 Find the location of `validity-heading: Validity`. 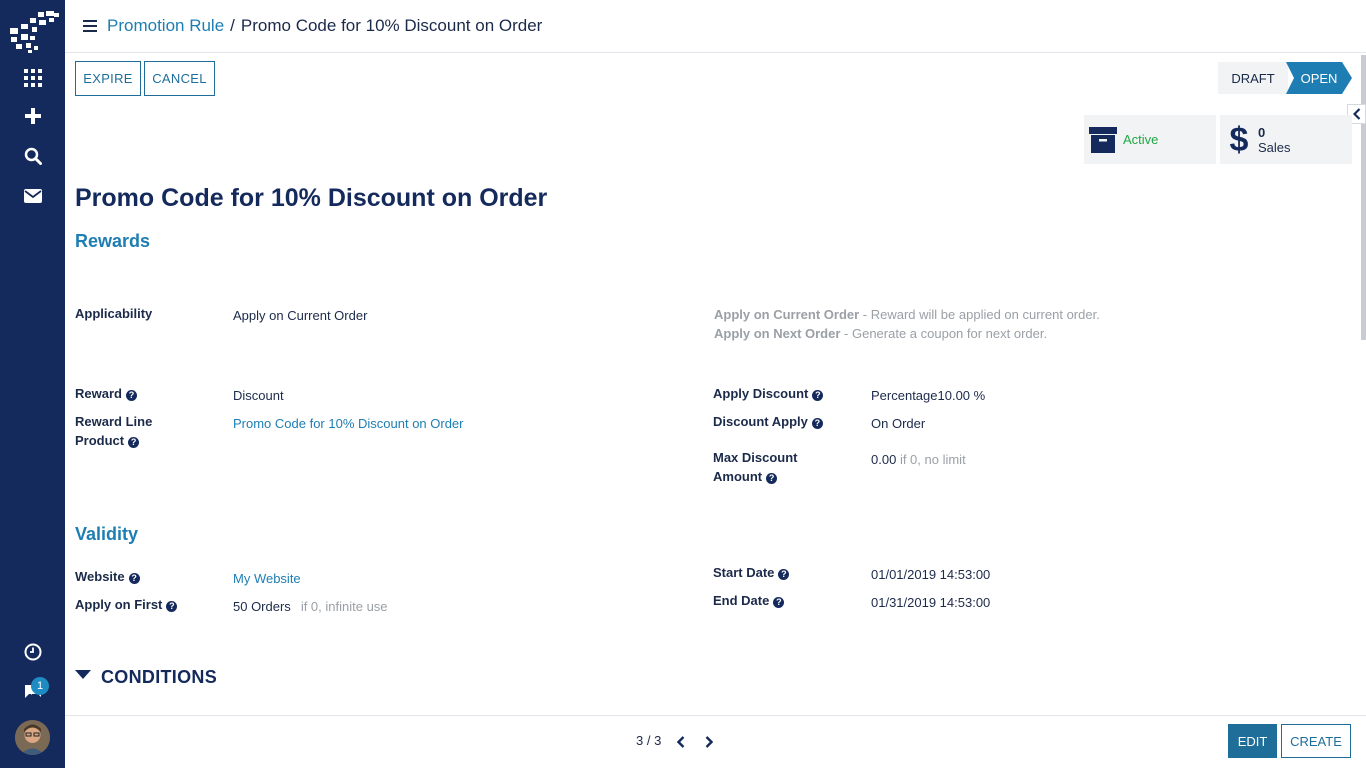

validity-heading: Validity is located at coordinates (107, 534).